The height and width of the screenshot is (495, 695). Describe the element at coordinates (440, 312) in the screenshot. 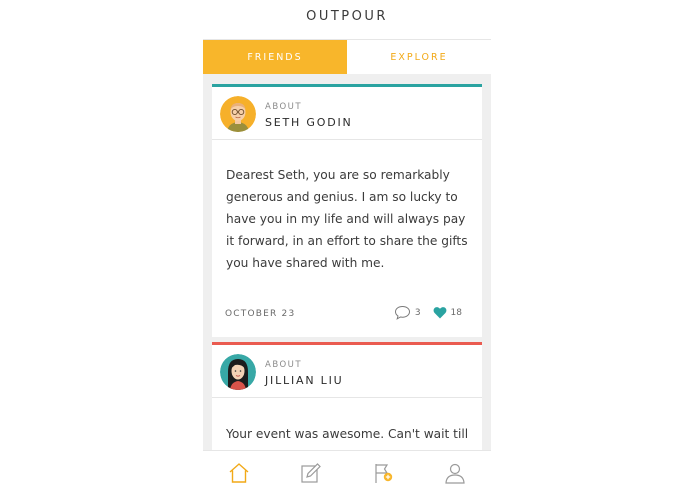

I see `heart-icon` at that location.